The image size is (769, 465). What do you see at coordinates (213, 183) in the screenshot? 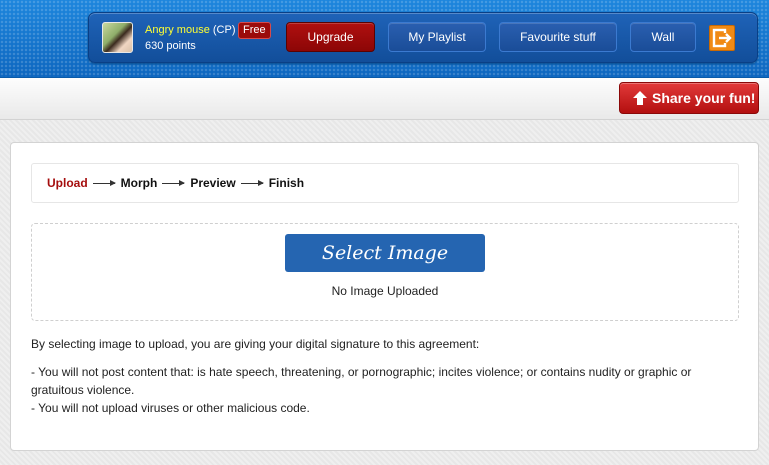
I see `step-preview: Preview` at bounding box center [213, 183].